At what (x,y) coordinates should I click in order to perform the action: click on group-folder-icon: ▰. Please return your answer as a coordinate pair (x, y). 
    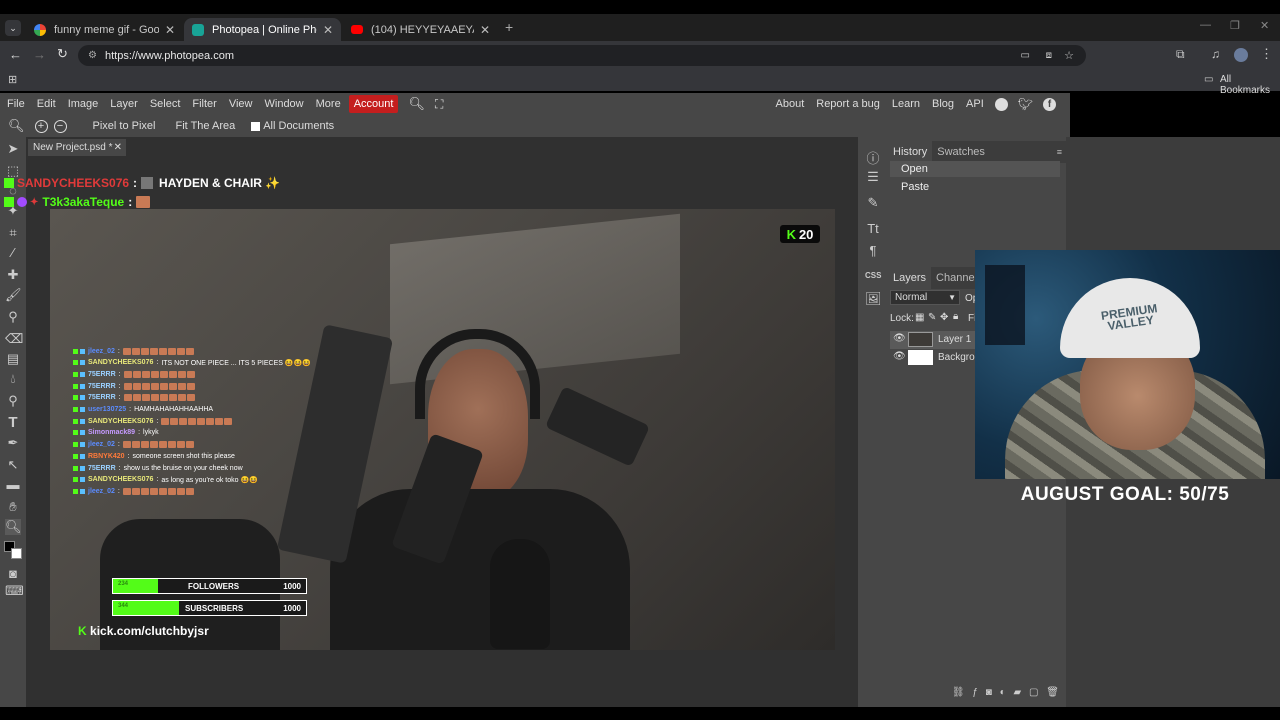
    Looking at the image, I should click on (1018, 695).